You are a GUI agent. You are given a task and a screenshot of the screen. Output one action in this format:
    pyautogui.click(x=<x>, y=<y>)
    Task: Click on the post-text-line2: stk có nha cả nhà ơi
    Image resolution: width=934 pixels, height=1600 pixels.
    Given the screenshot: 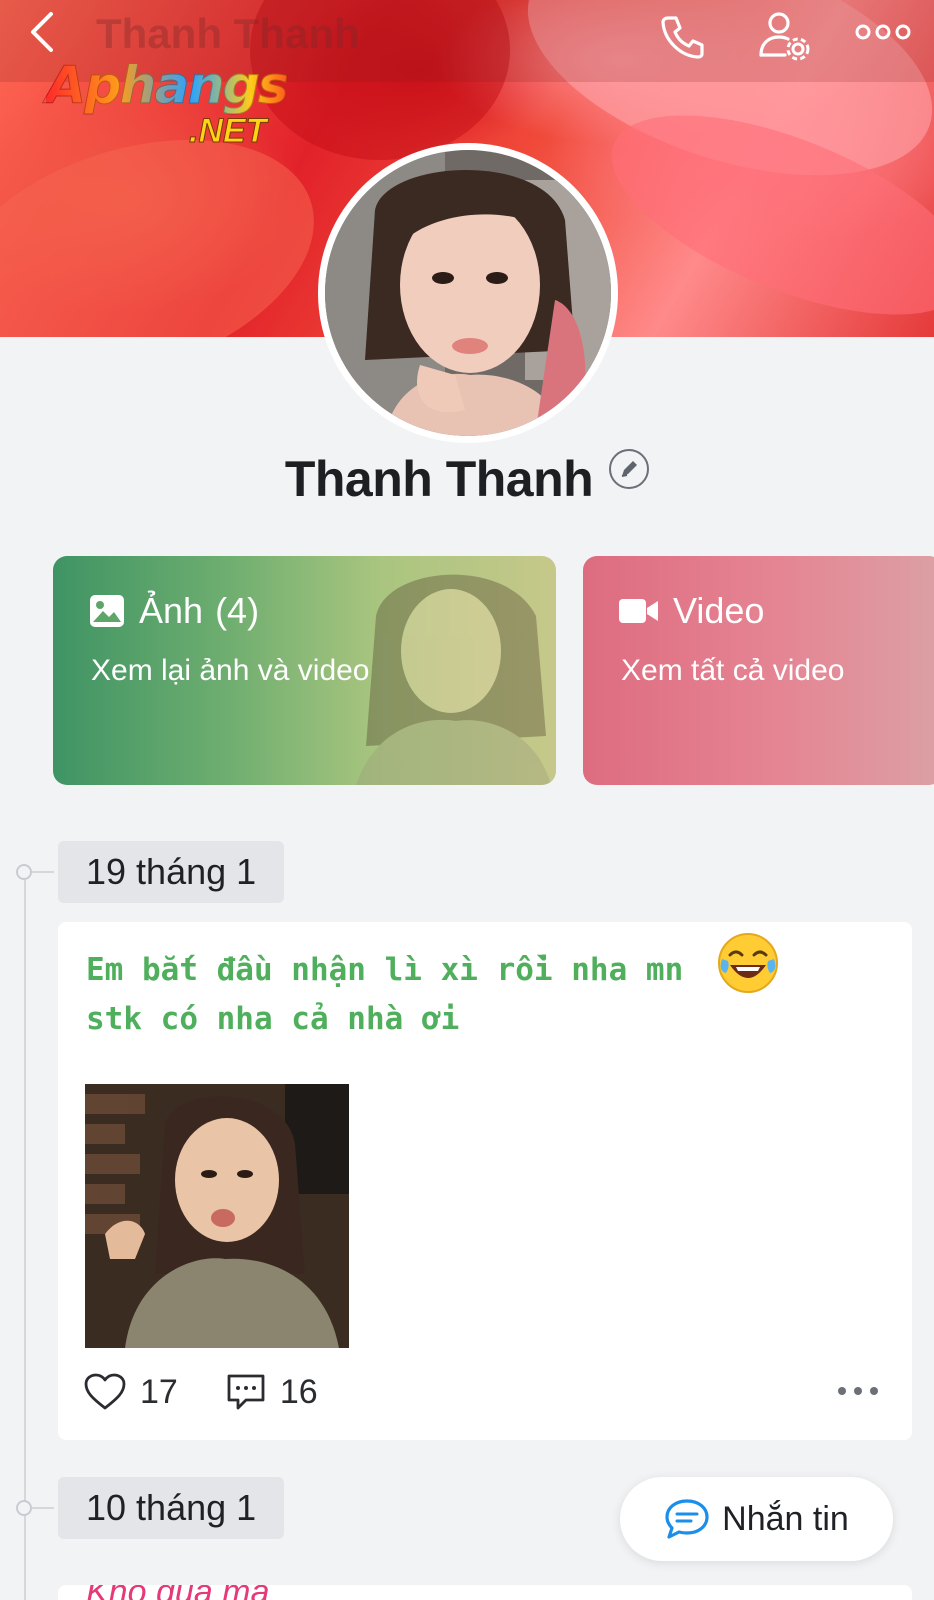 What is the action you would take?
    pyautogui.click(x=273, y=1018)
    